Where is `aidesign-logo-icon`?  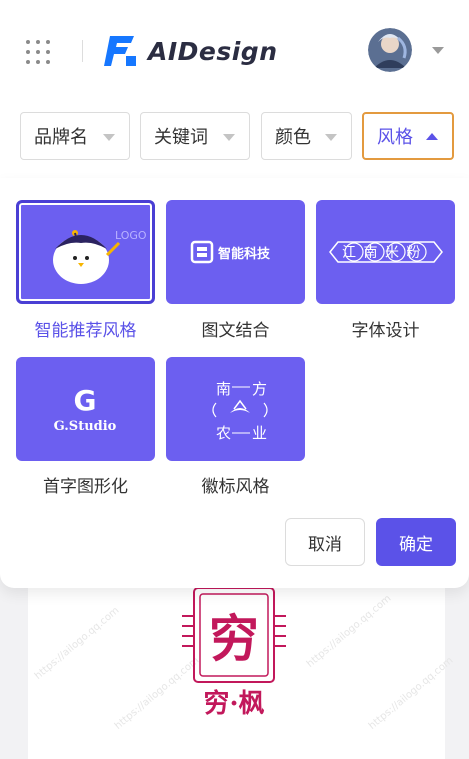
aidesign-logo-icon is located at coordinates (120, 51).